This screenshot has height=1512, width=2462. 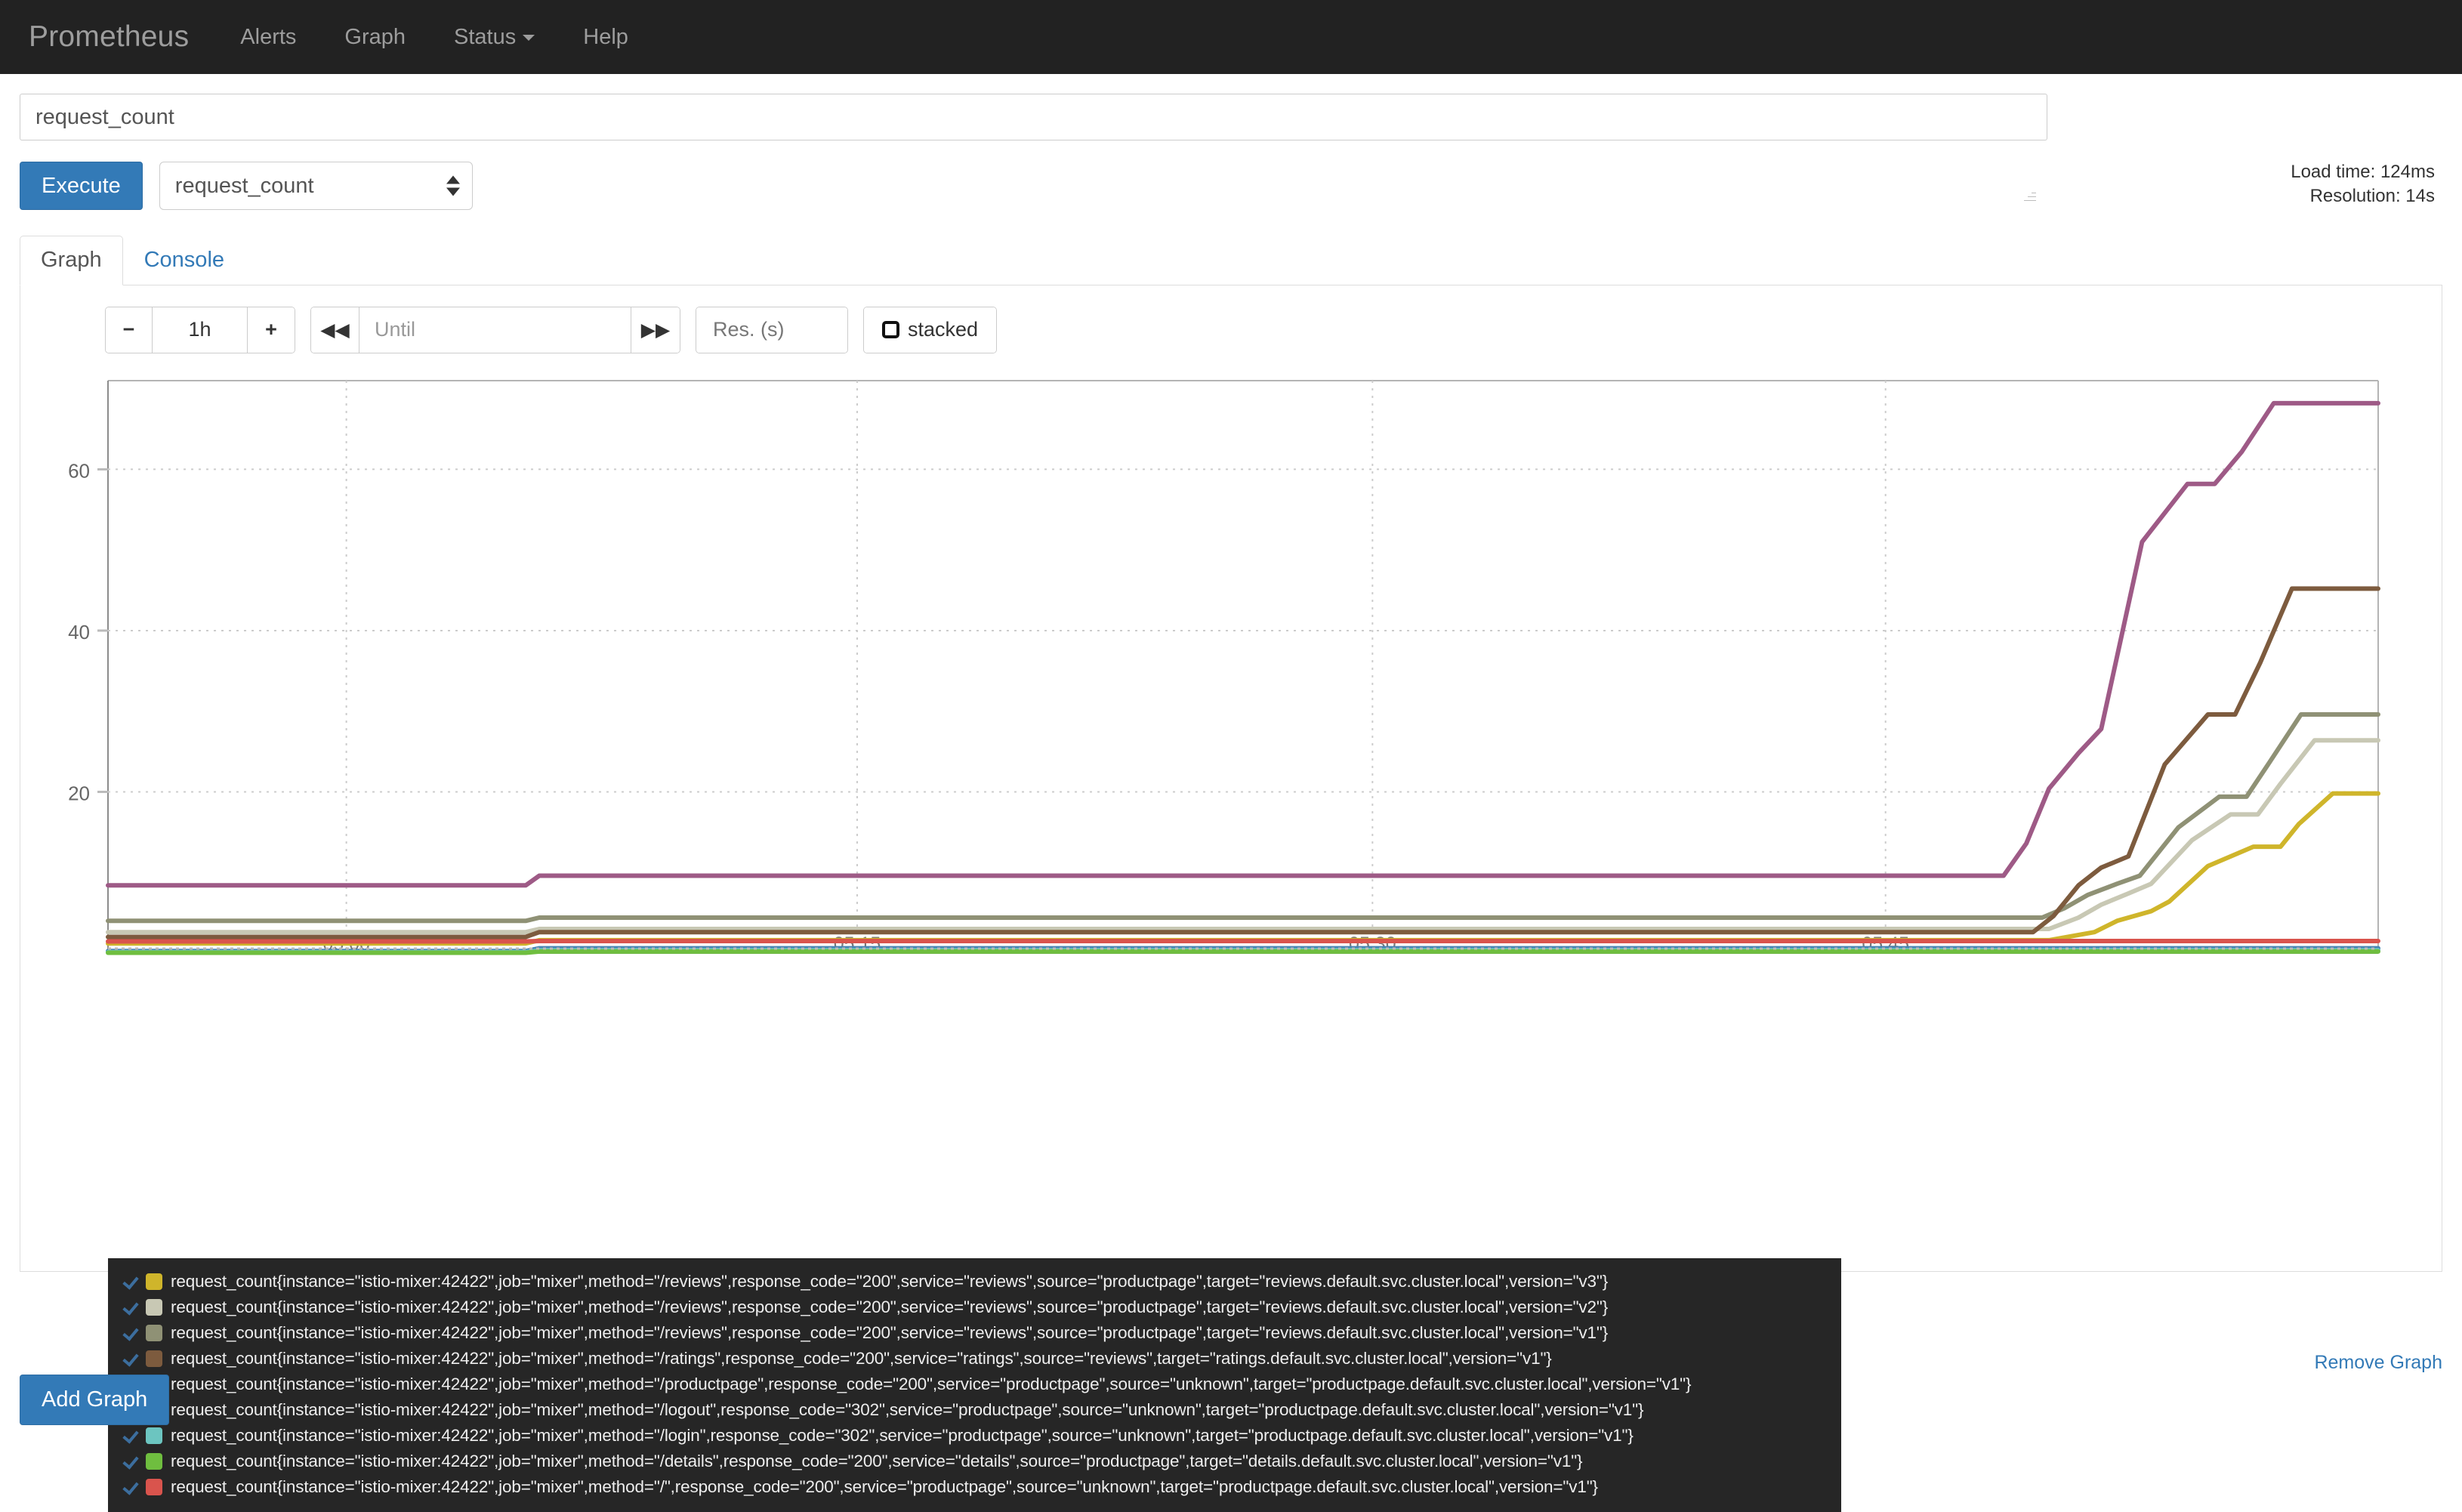 I want to click on nav-item-status-label: Status, so click(x=486, y=37).